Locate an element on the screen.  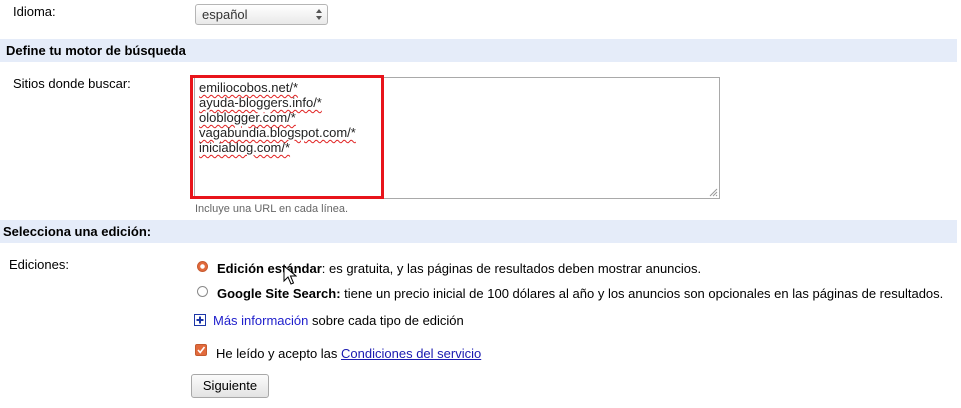
standard-edition-radio is located at coordinates (202, 266).